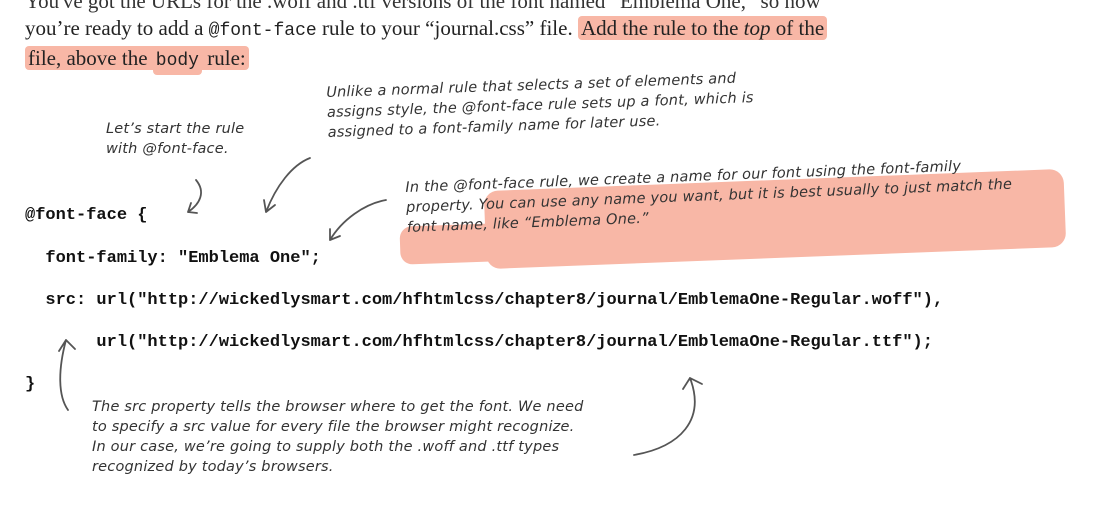  What do you see at coordinates (67, 375) in the screenshot?
I see `arrow-up-src` at bounding box center [67, 375].